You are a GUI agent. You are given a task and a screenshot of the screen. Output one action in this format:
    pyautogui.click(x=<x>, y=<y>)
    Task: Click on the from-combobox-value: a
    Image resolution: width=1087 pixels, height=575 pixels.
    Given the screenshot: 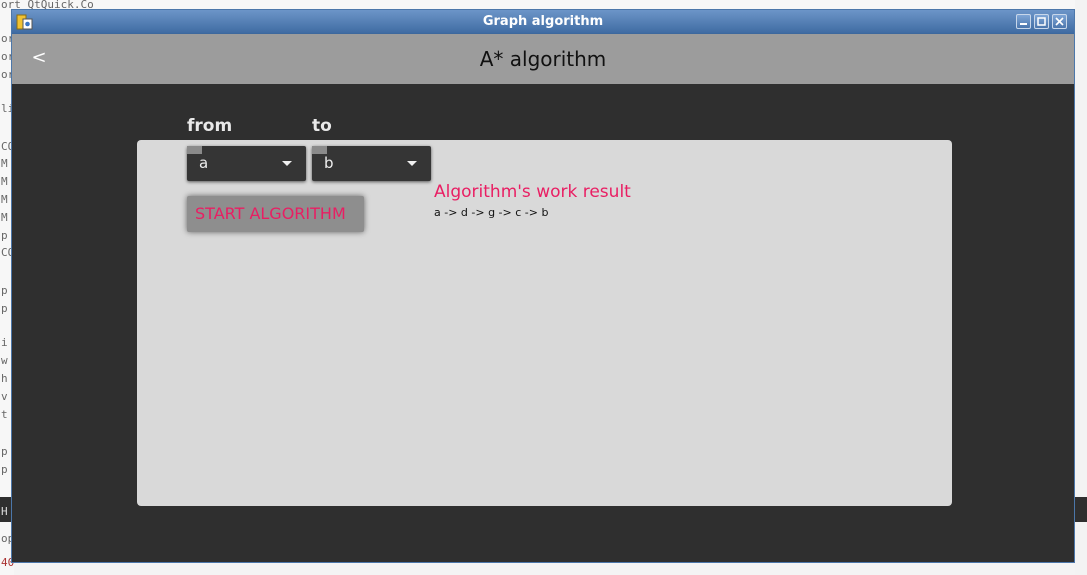 What is the action you would take?
    pyautogui.click(x=204, y=163)
    